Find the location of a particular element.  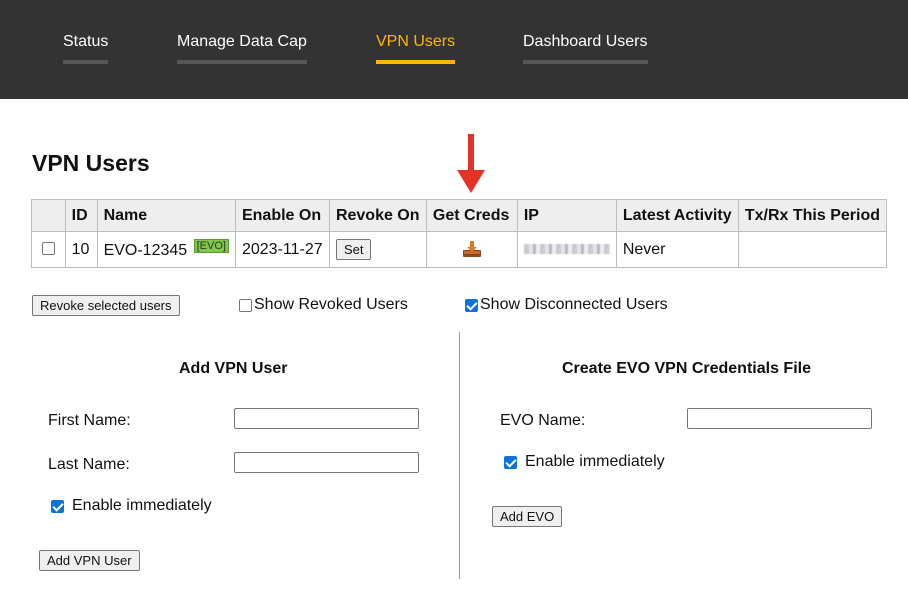

last-name-input is located at coordinates (326, 462).